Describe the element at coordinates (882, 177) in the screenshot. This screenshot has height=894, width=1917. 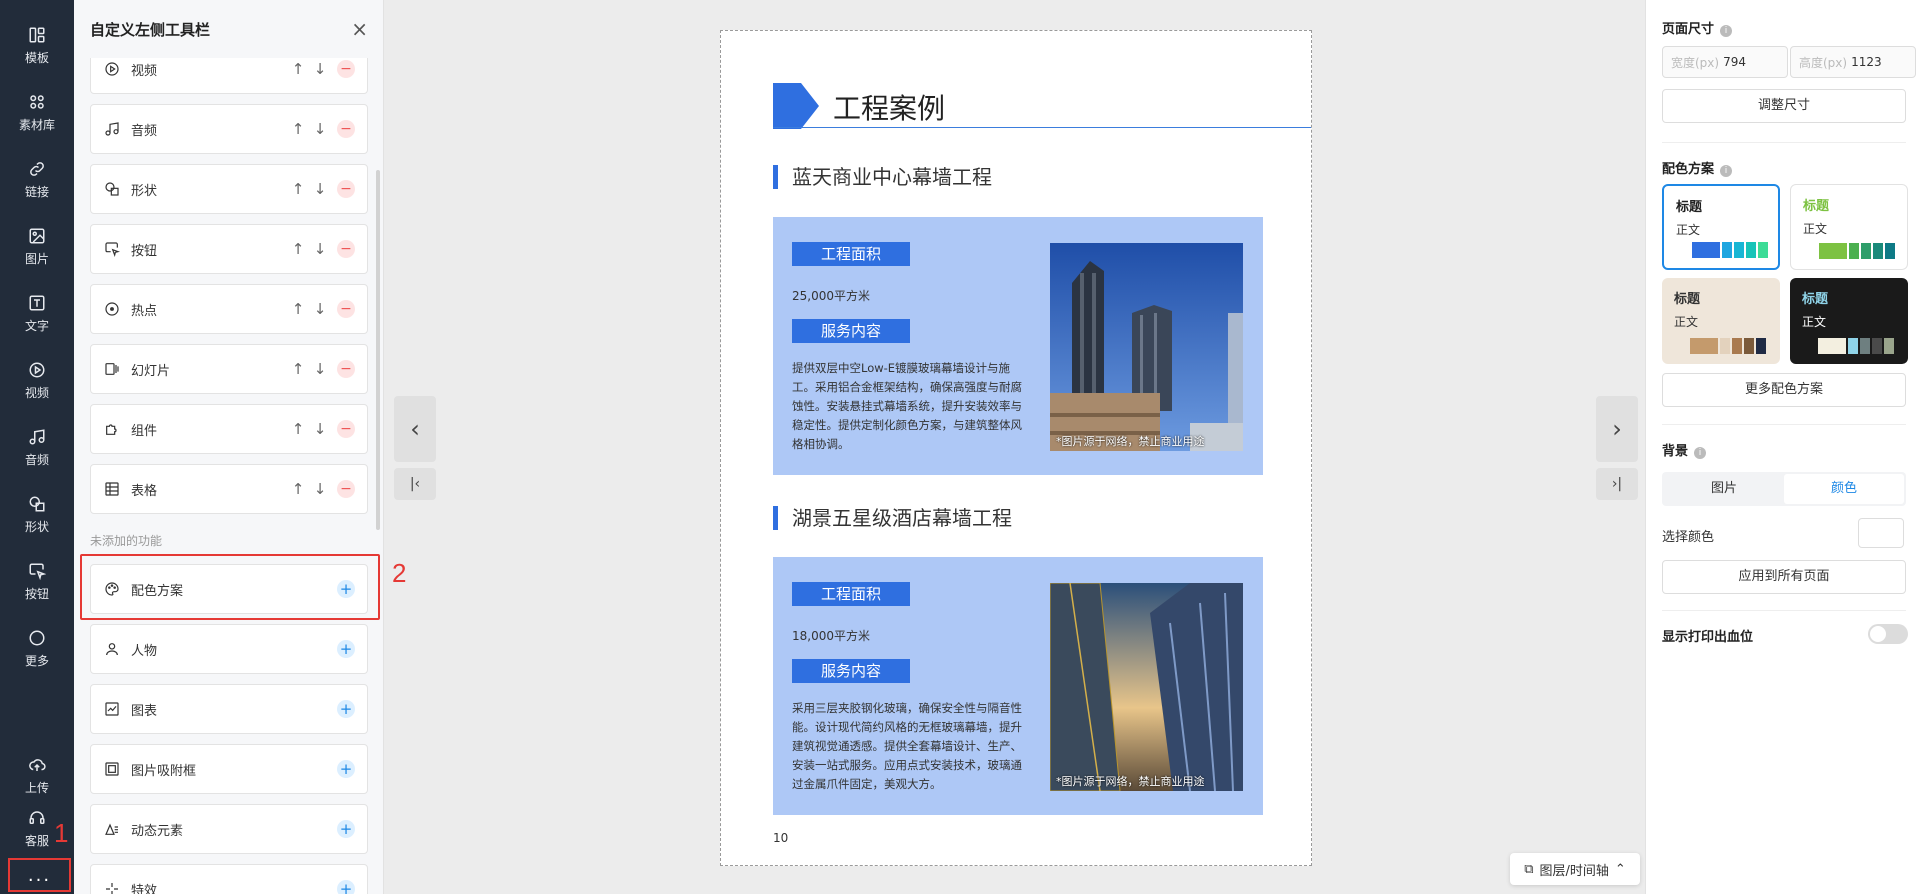
I see `case-title-1: 蓝天商业中心幕墙工程` at that location.